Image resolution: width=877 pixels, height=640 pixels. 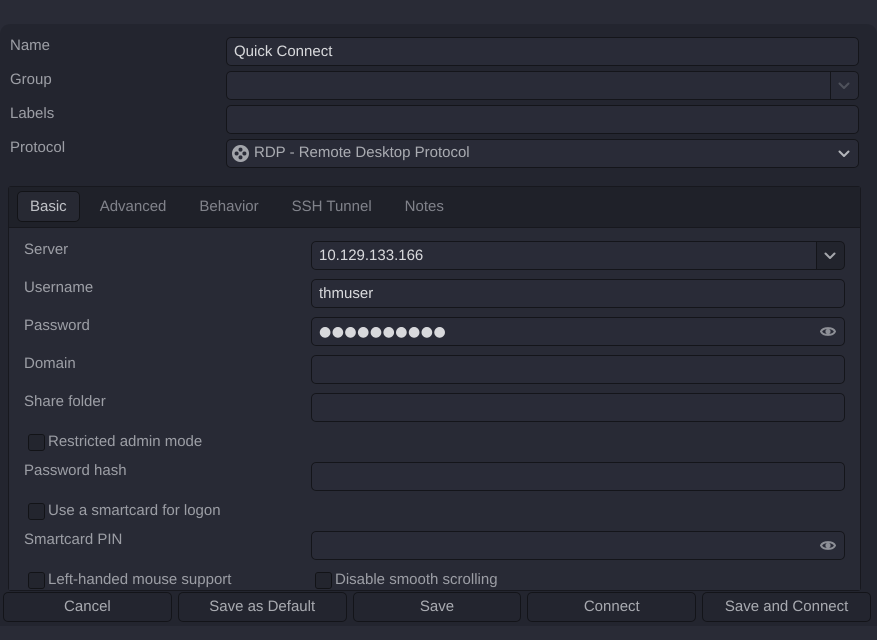 I want to click on checkbox-label: Restricted admin mode, so click(x=125, y=442).